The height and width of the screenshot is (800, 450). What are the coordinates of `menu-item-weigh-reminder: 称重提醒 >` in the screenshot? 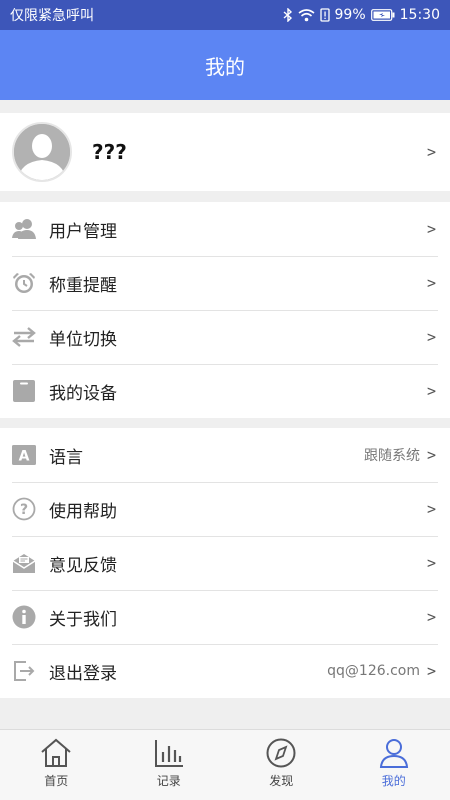 It's located at (225, 283).